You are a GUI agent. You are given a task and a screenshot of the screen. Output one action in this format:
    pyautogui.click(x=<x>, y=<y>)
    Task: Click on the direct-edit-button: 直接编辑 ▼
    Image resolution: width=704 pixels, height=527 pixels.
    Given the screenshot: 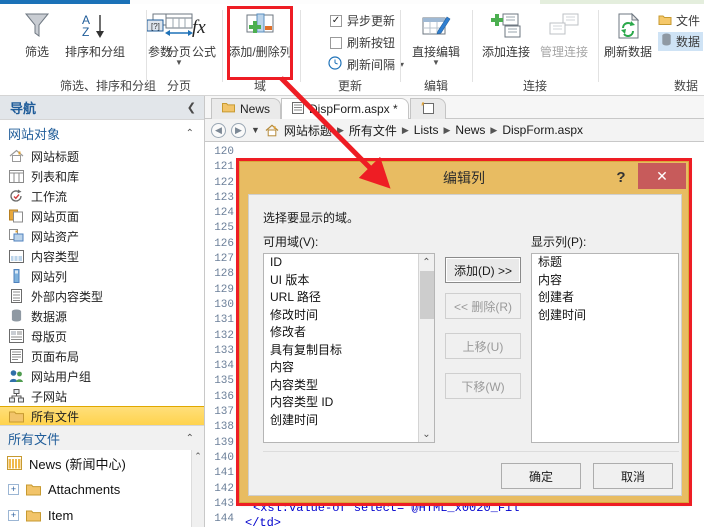 What is the action you would take?
    pyautogui.click(x=436, y=42)
    